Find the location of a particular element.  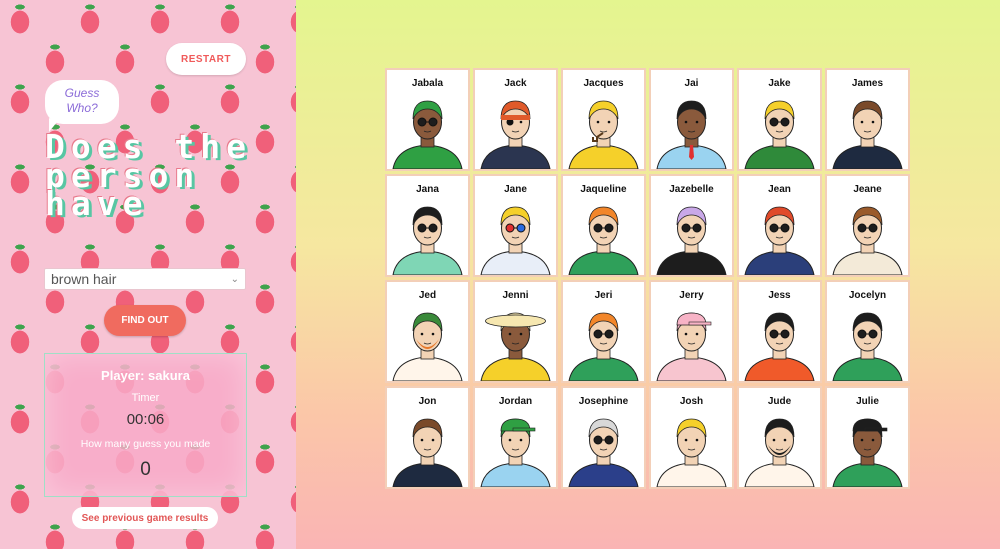

portrait-jabala is located at coordinates (427, 134).